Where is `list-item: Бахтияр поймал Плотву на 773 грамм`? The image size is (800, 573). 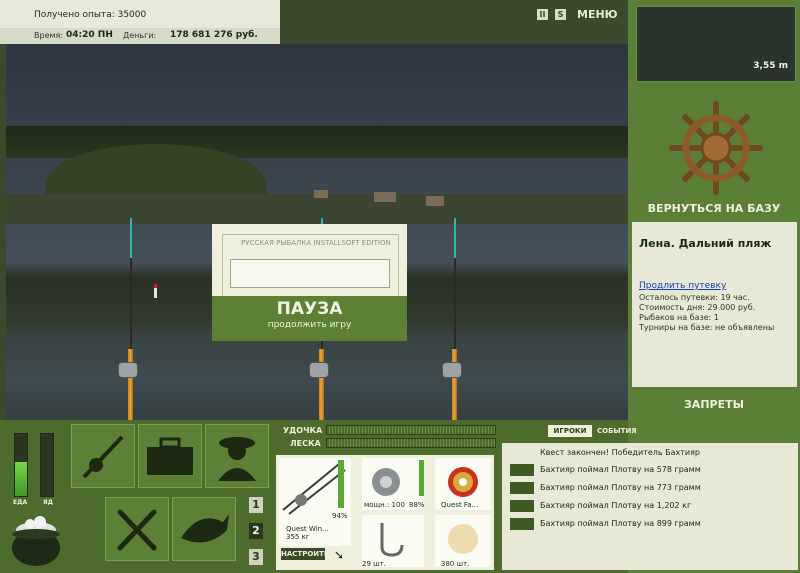
list-item: Бахтияр поймал Плотву на 773 грамм is located at coordinates (650, 488).